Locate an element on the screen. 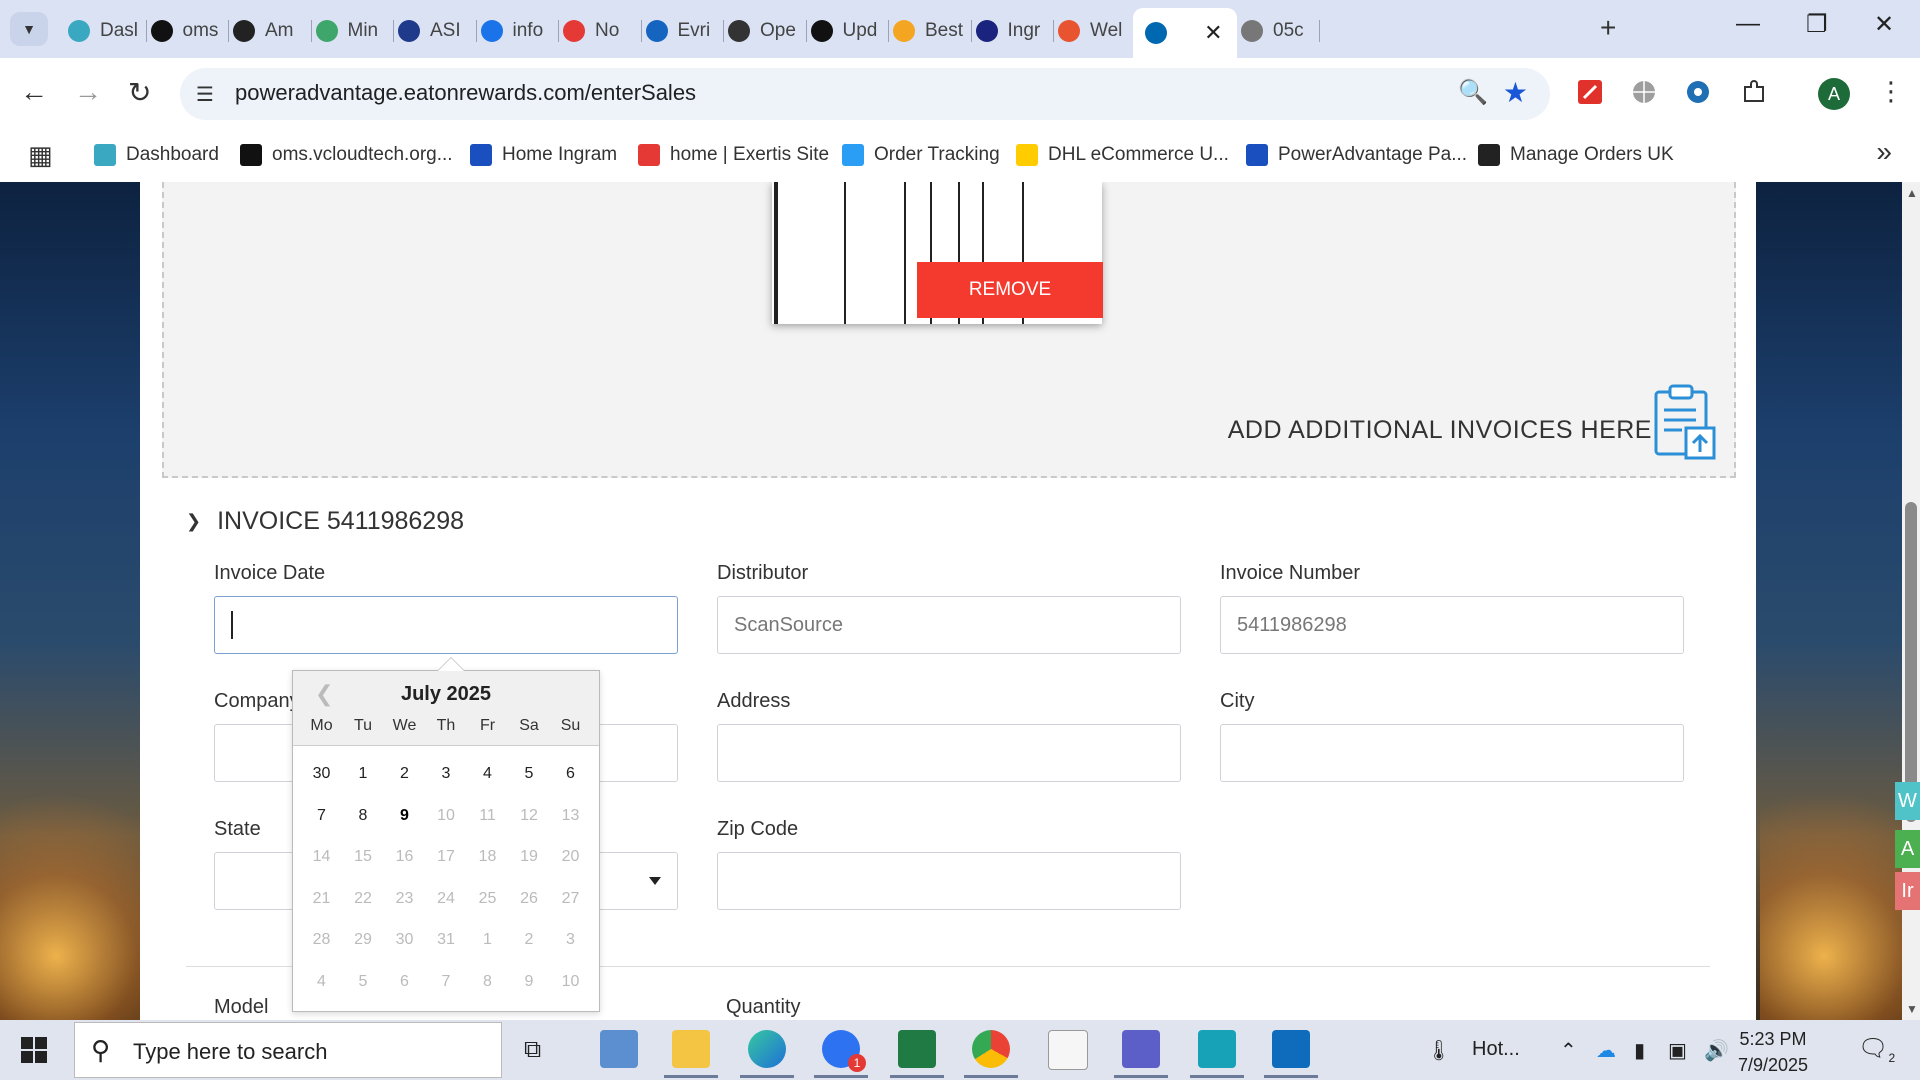 This screenshot has height=1080, width=1920. bookmark-label: Order Tracking is located at coordinates (937, 154).